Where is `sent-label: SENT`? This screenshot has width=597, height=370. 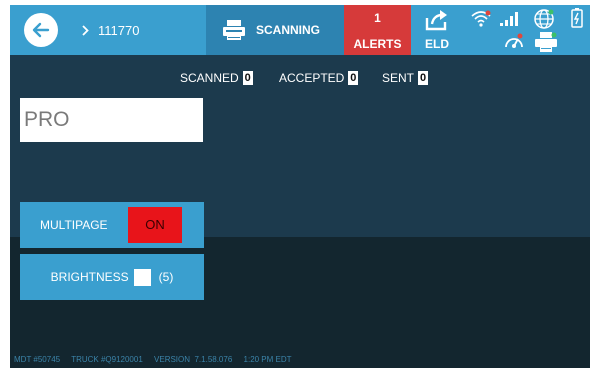
sent-label: SENT is located at coordinates (398, 78).